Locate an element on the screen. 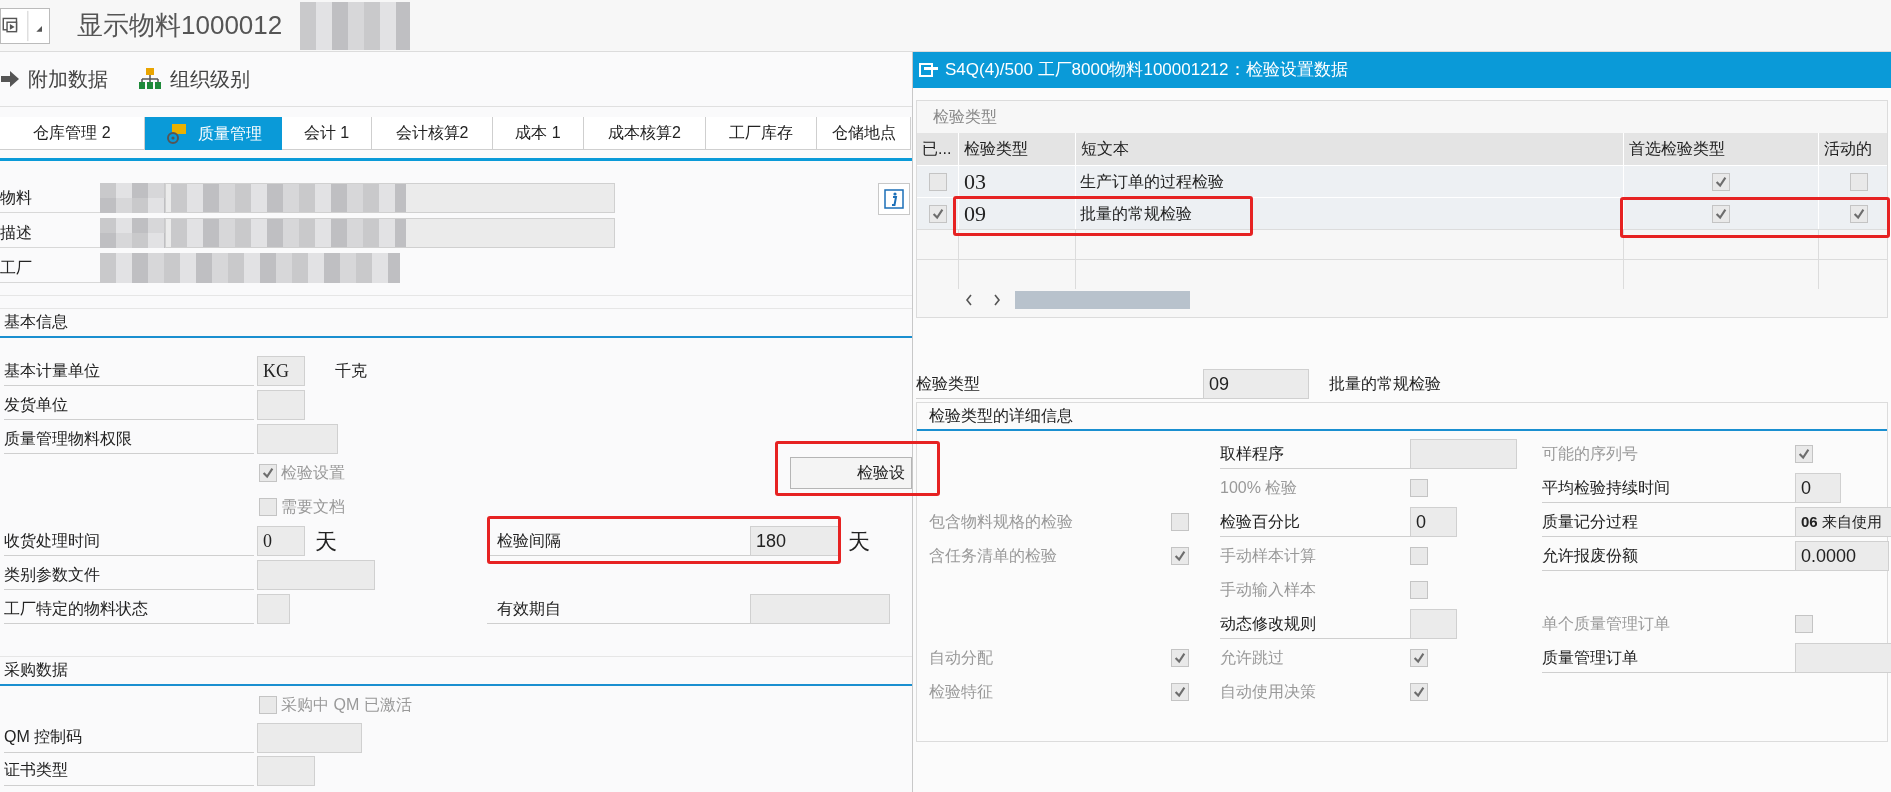 Image resolution: width=1891 pixels, height=792 pixels. checkbox-label: 自动使用决策 is located at coordinates (1268, 692).